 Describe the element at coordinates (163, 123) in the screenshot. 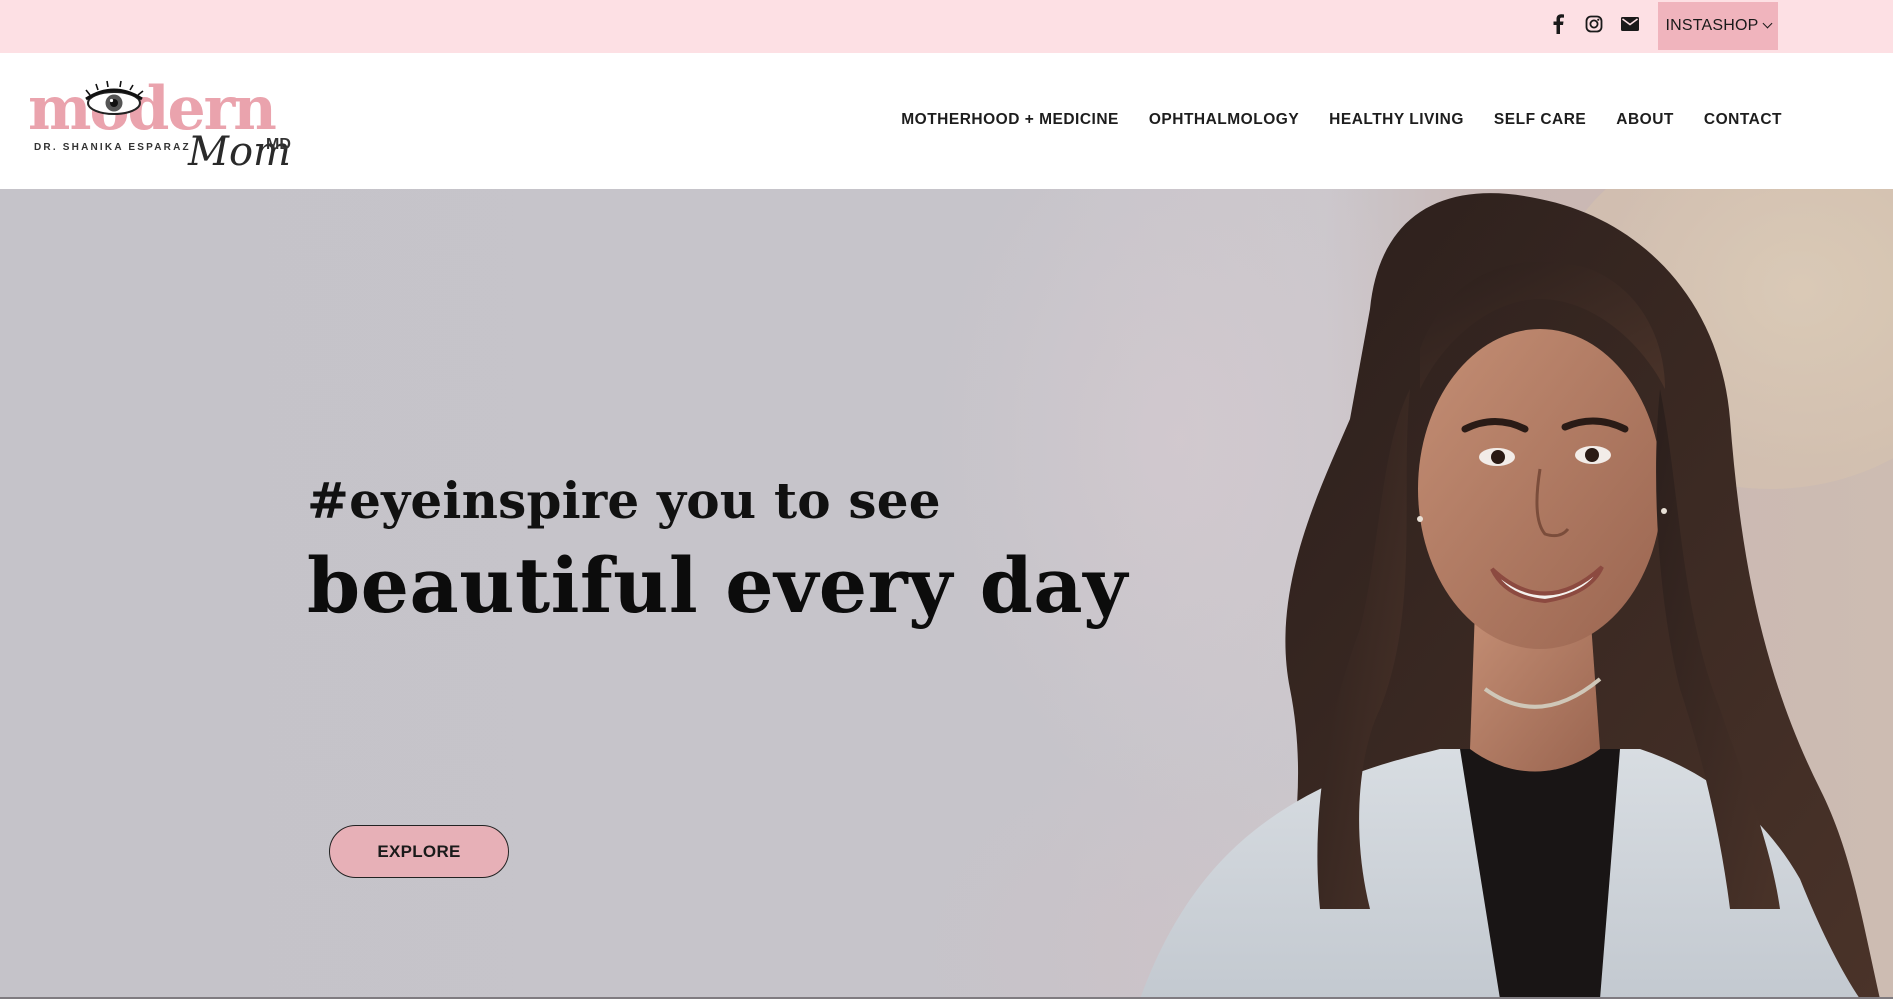

I see `site-logo: modern DR. SHANIKA ESPARAZ Mom MD` at that location.